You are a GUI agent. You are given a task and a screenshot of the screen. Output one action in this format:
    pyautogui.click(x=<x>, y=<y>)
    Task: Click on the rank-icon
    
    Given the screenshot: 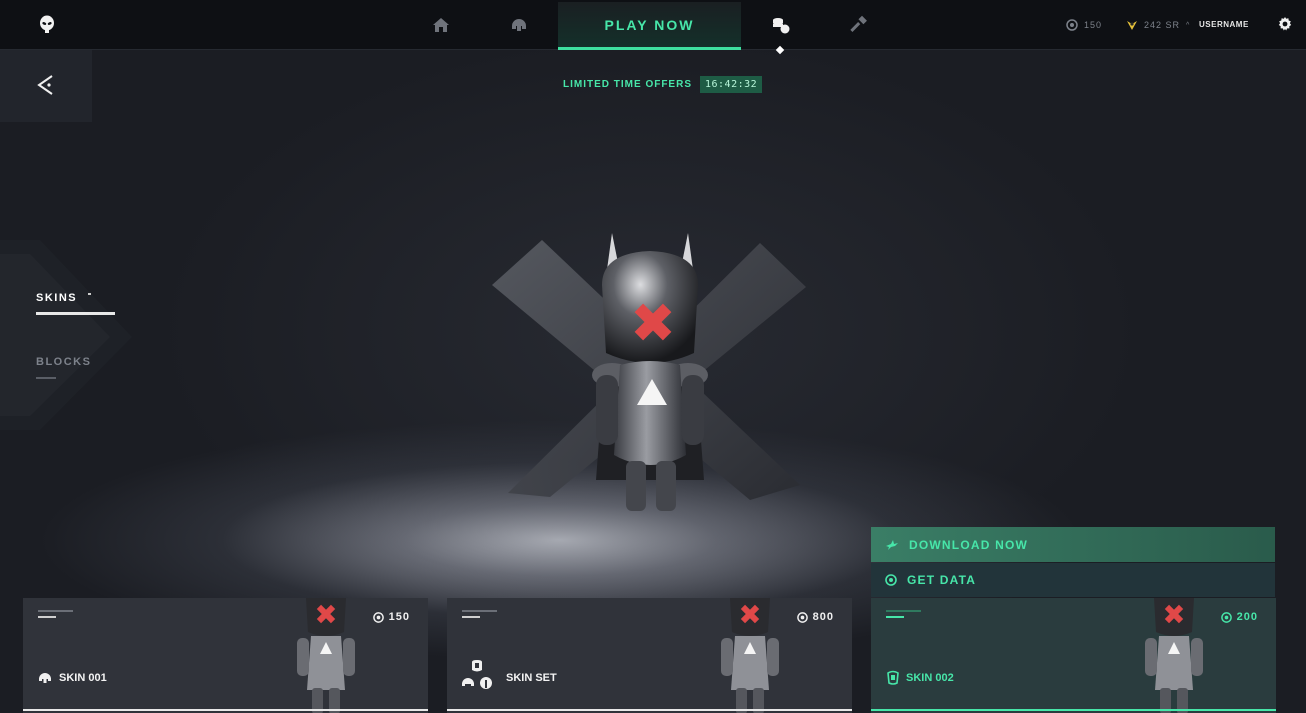 What is the action you would take?
    pyautogui.click(x=1132, y=25)
    